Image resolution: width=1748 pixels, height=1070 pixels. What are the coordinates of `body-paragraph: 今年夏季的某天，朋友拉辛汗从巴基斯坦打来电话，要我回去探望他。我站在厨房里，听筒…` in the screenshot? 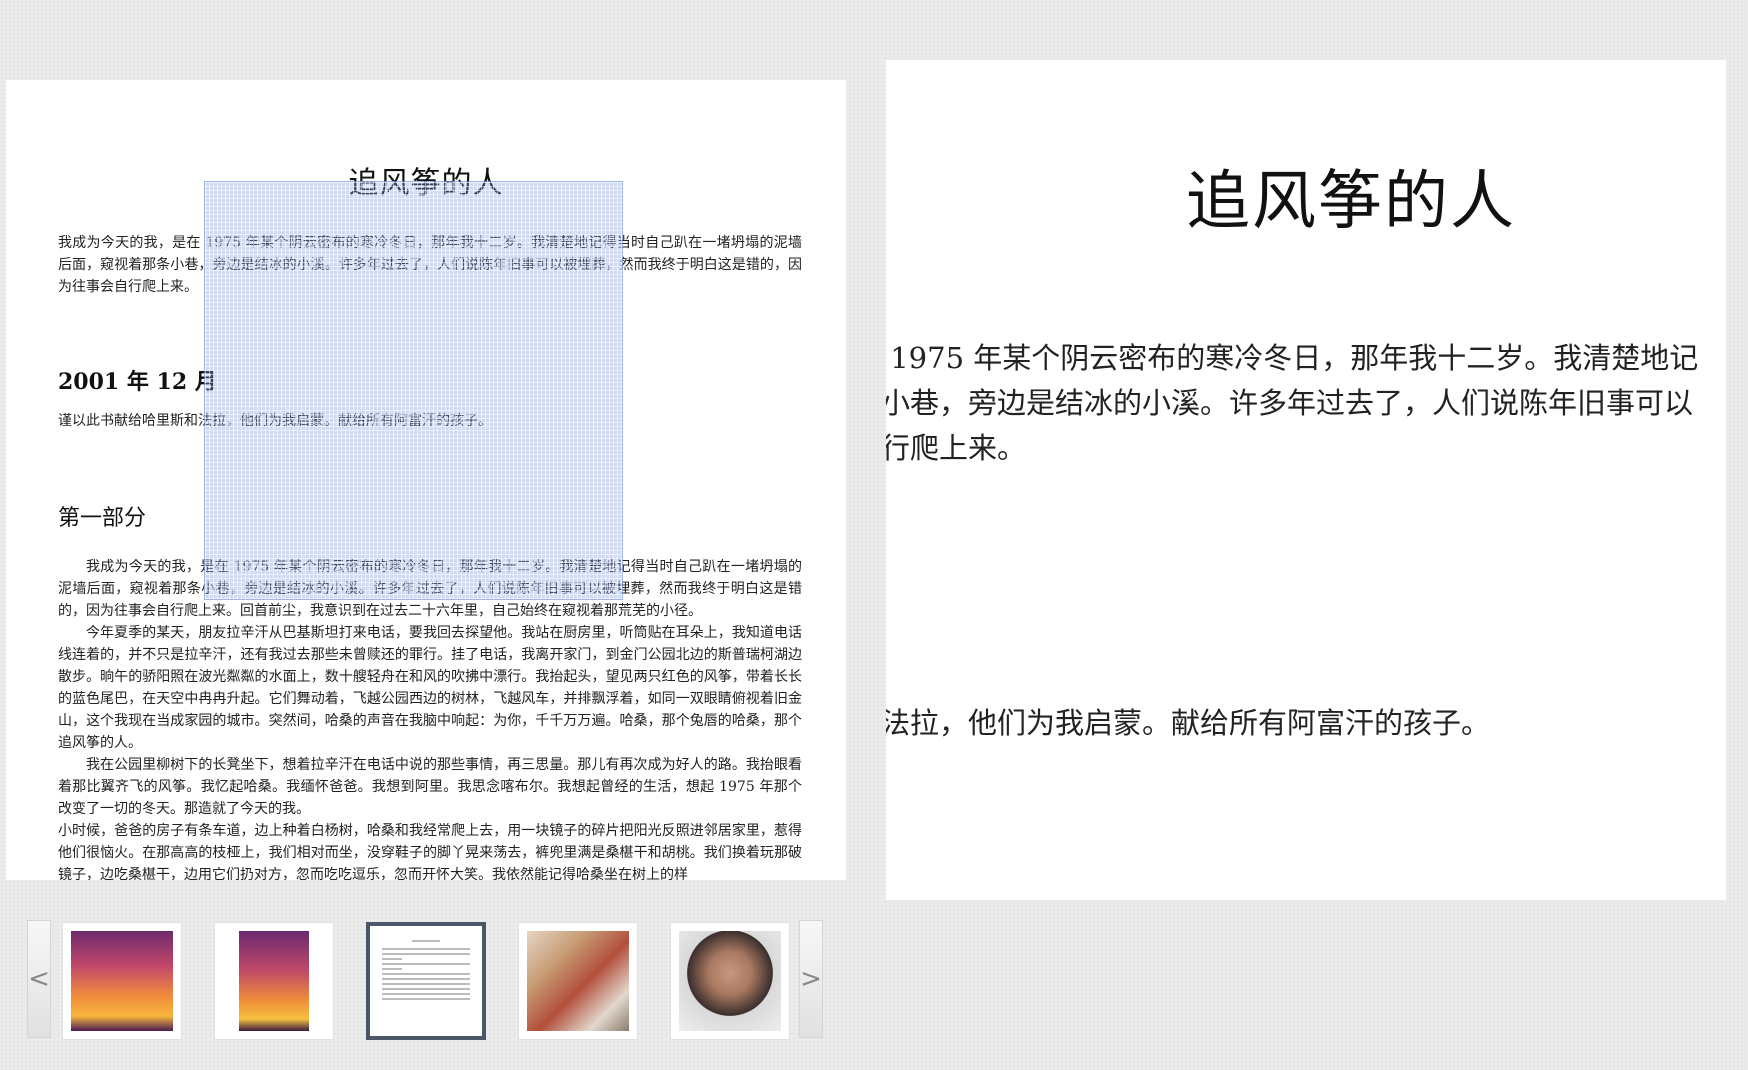 It's located at (430, 688).